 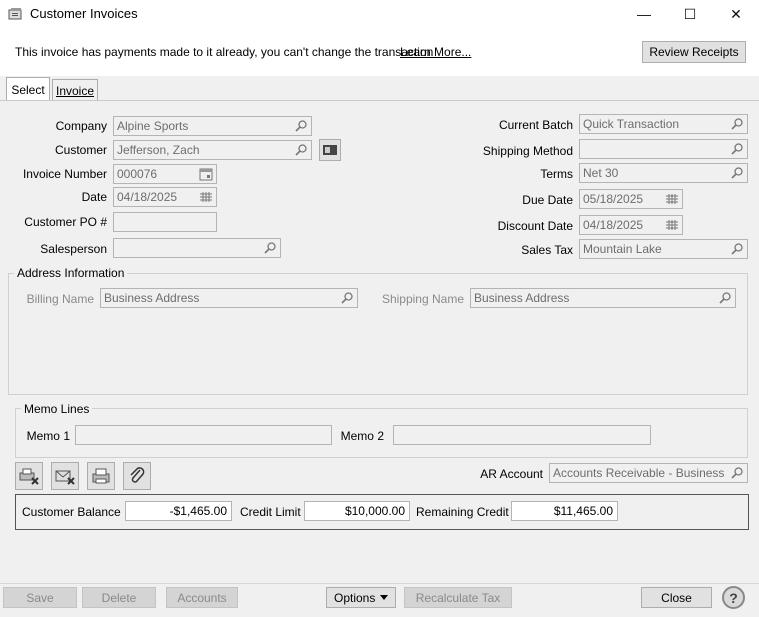 I want to click on customer-label: Customer, so click(x=80, y=150).